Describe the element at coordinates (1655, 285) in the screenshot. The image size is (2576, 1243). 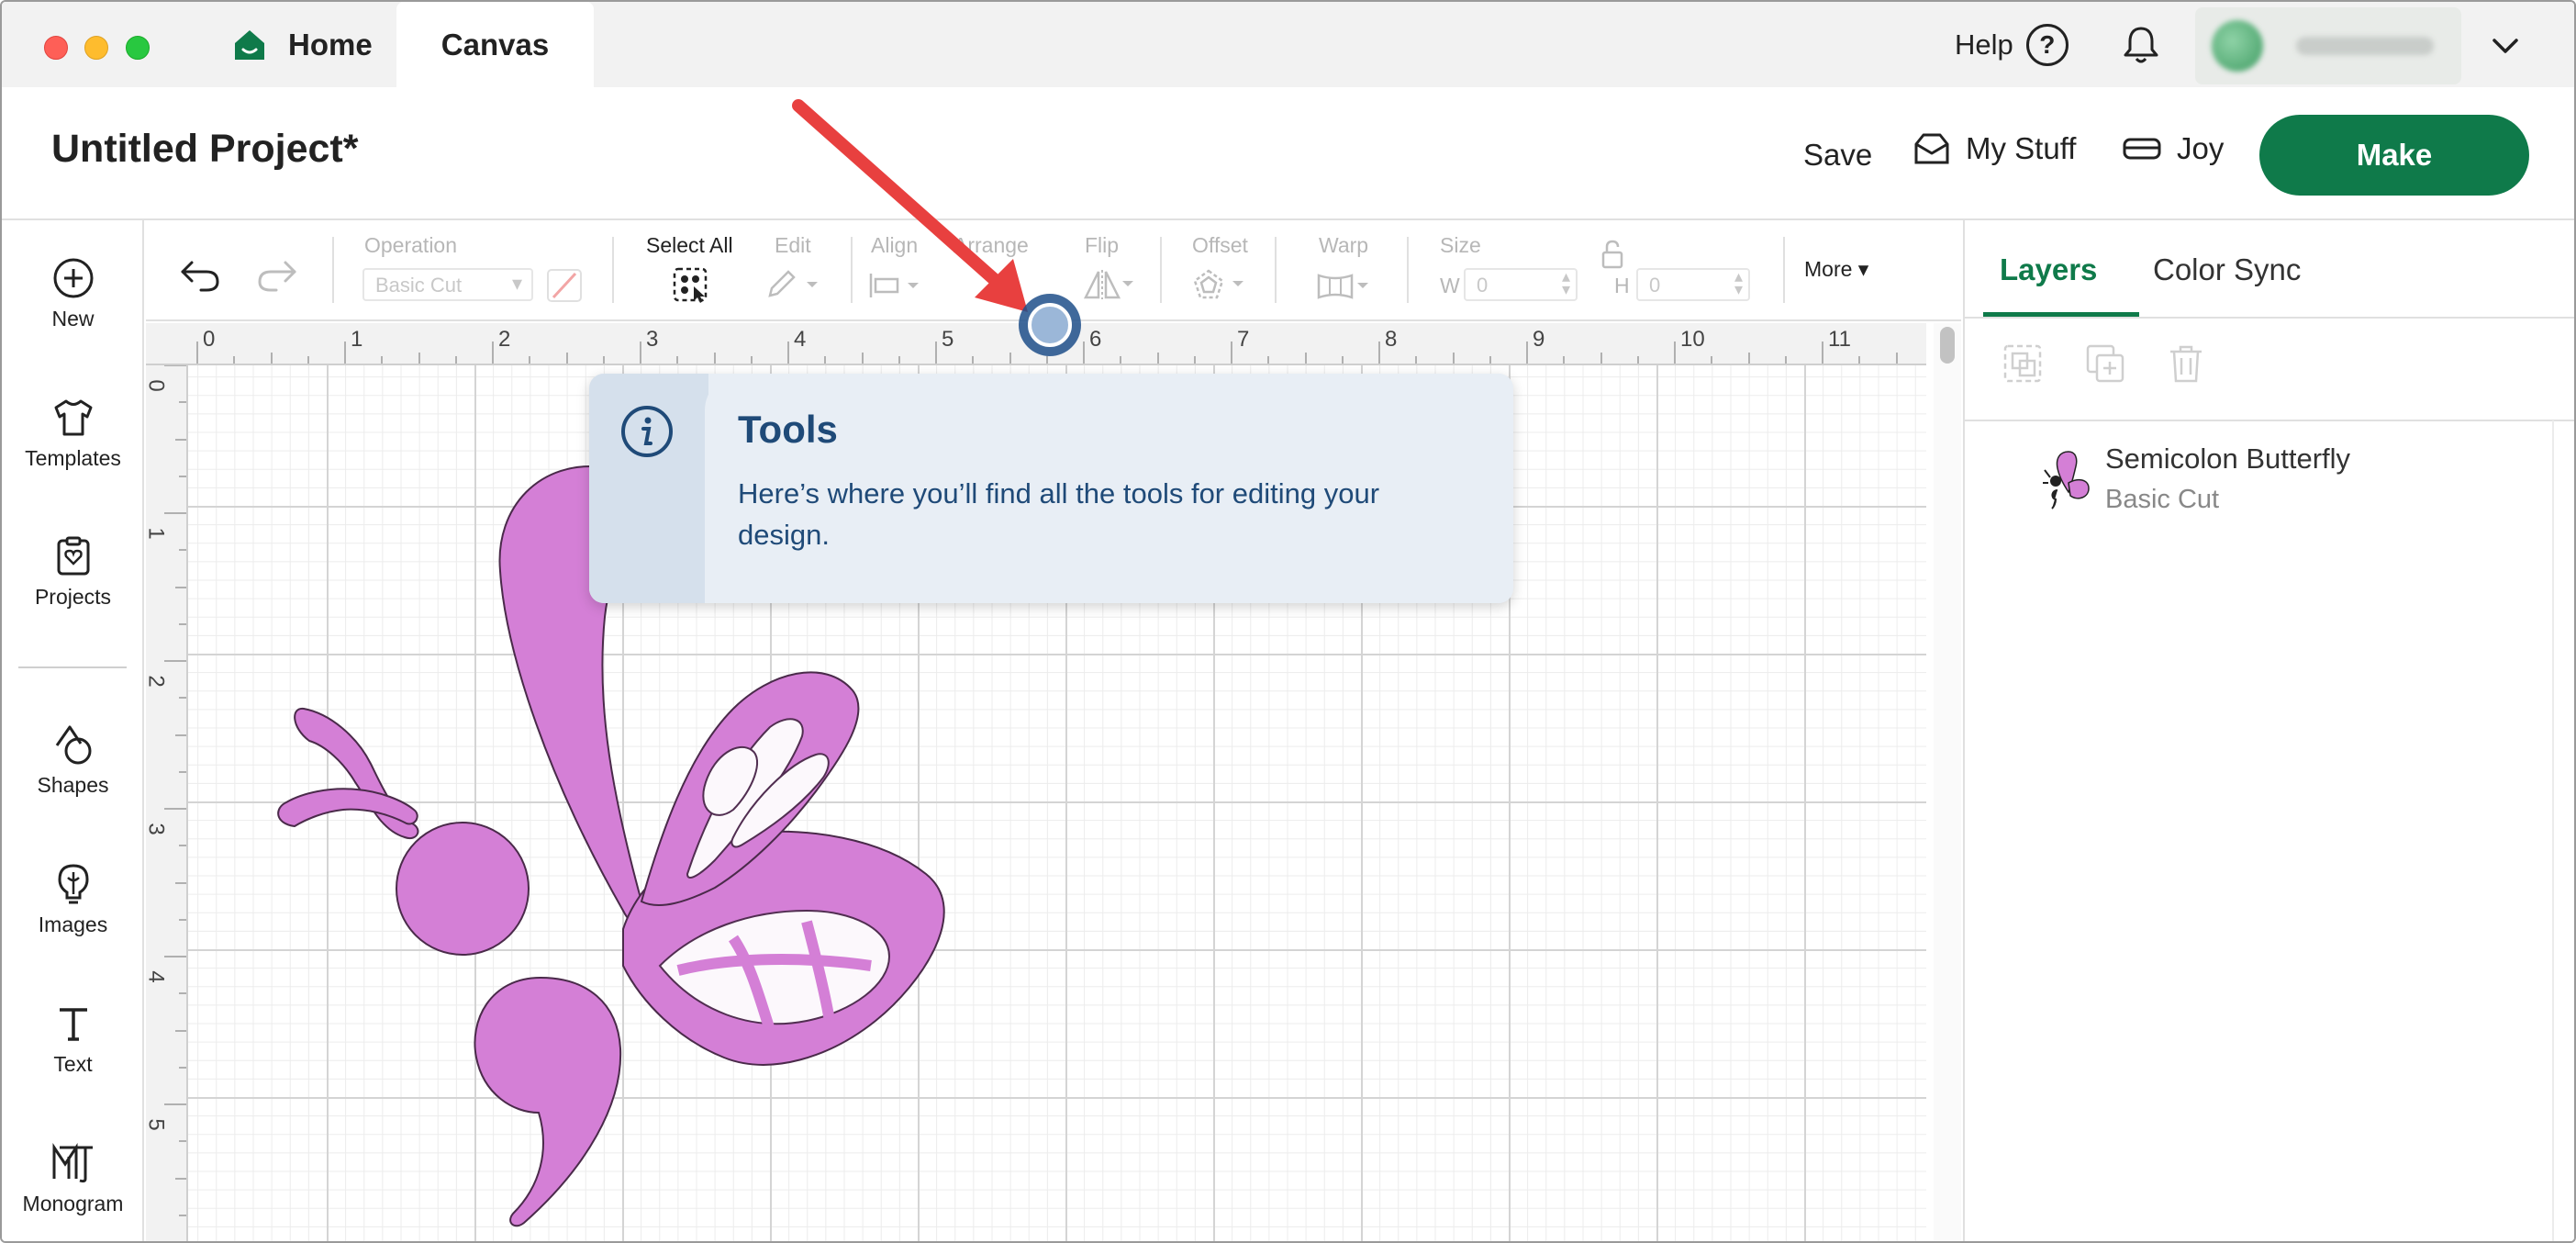
I see `height-value: 0` at that location.